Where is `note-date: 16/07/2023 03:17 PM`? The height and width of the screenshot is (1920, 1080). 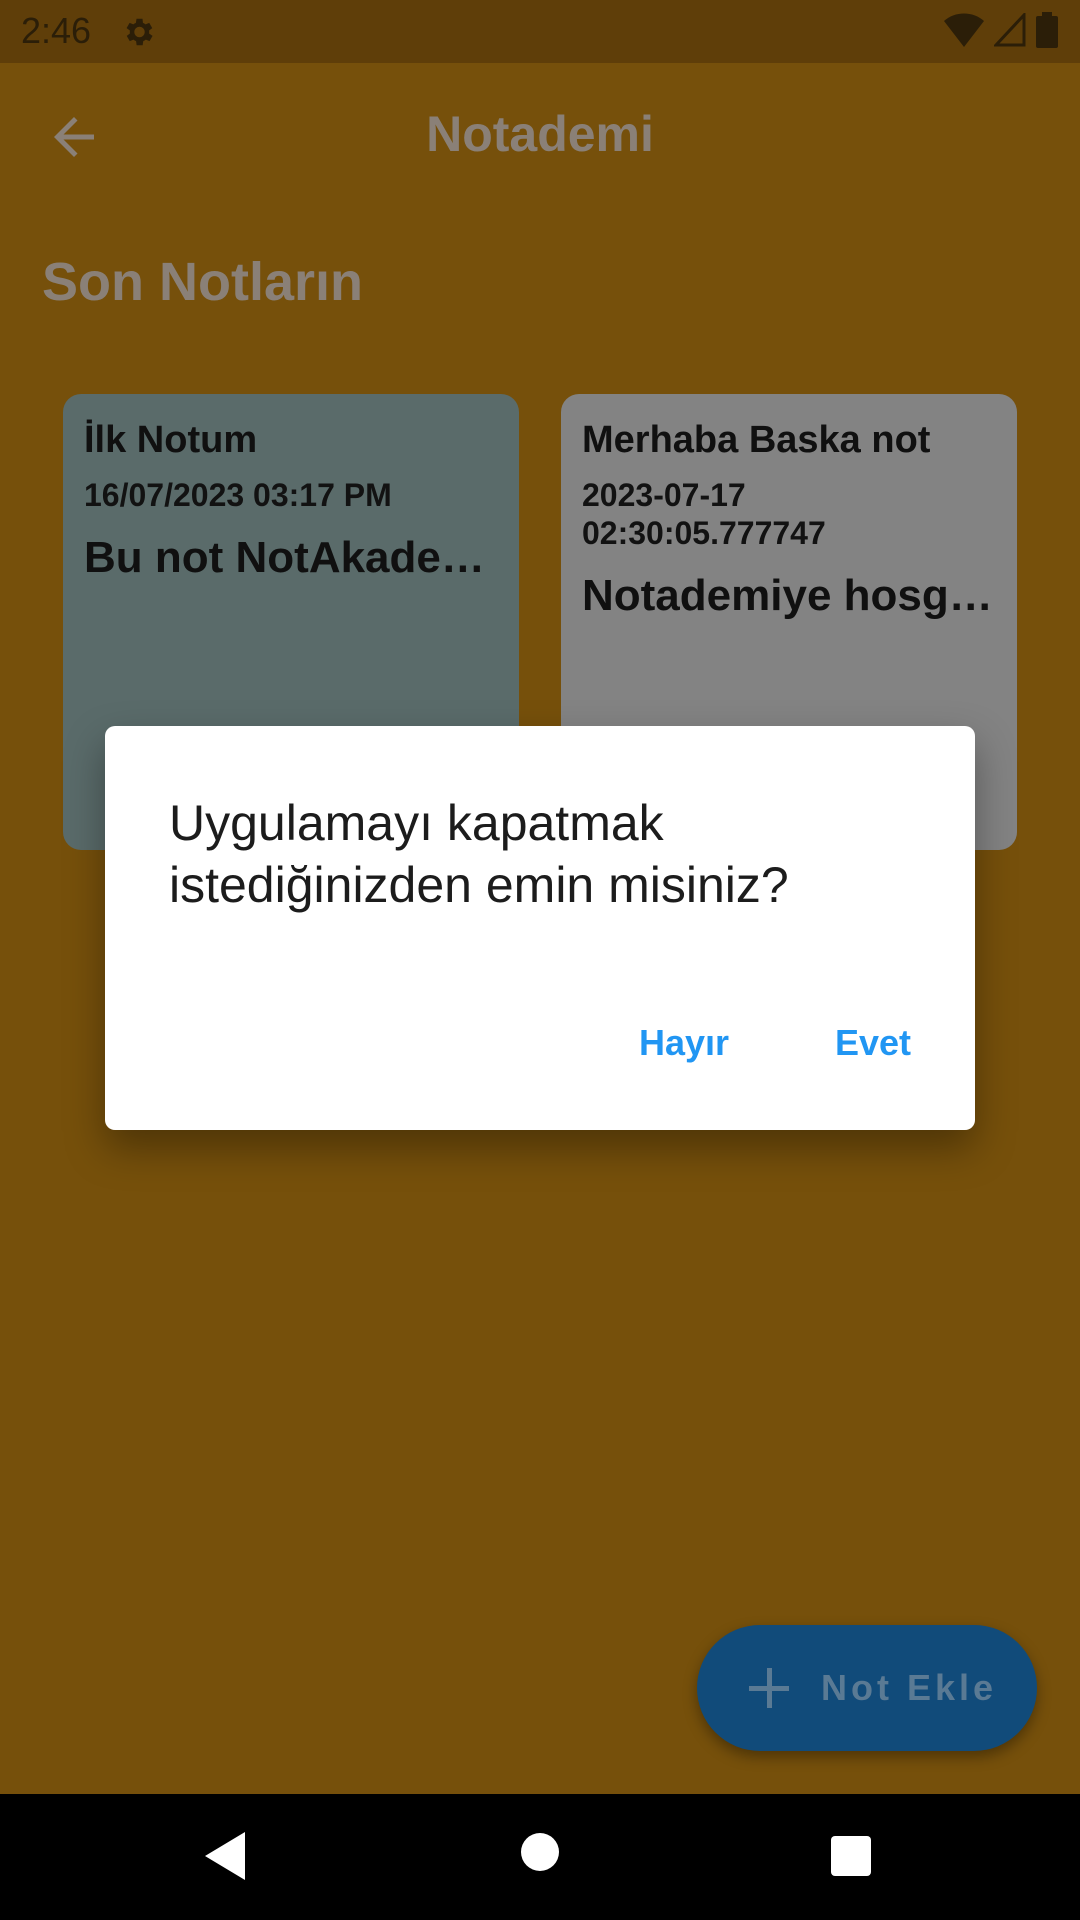 note-date: 16/07/2023 03:17 PM is located at coordinates (238, 495).